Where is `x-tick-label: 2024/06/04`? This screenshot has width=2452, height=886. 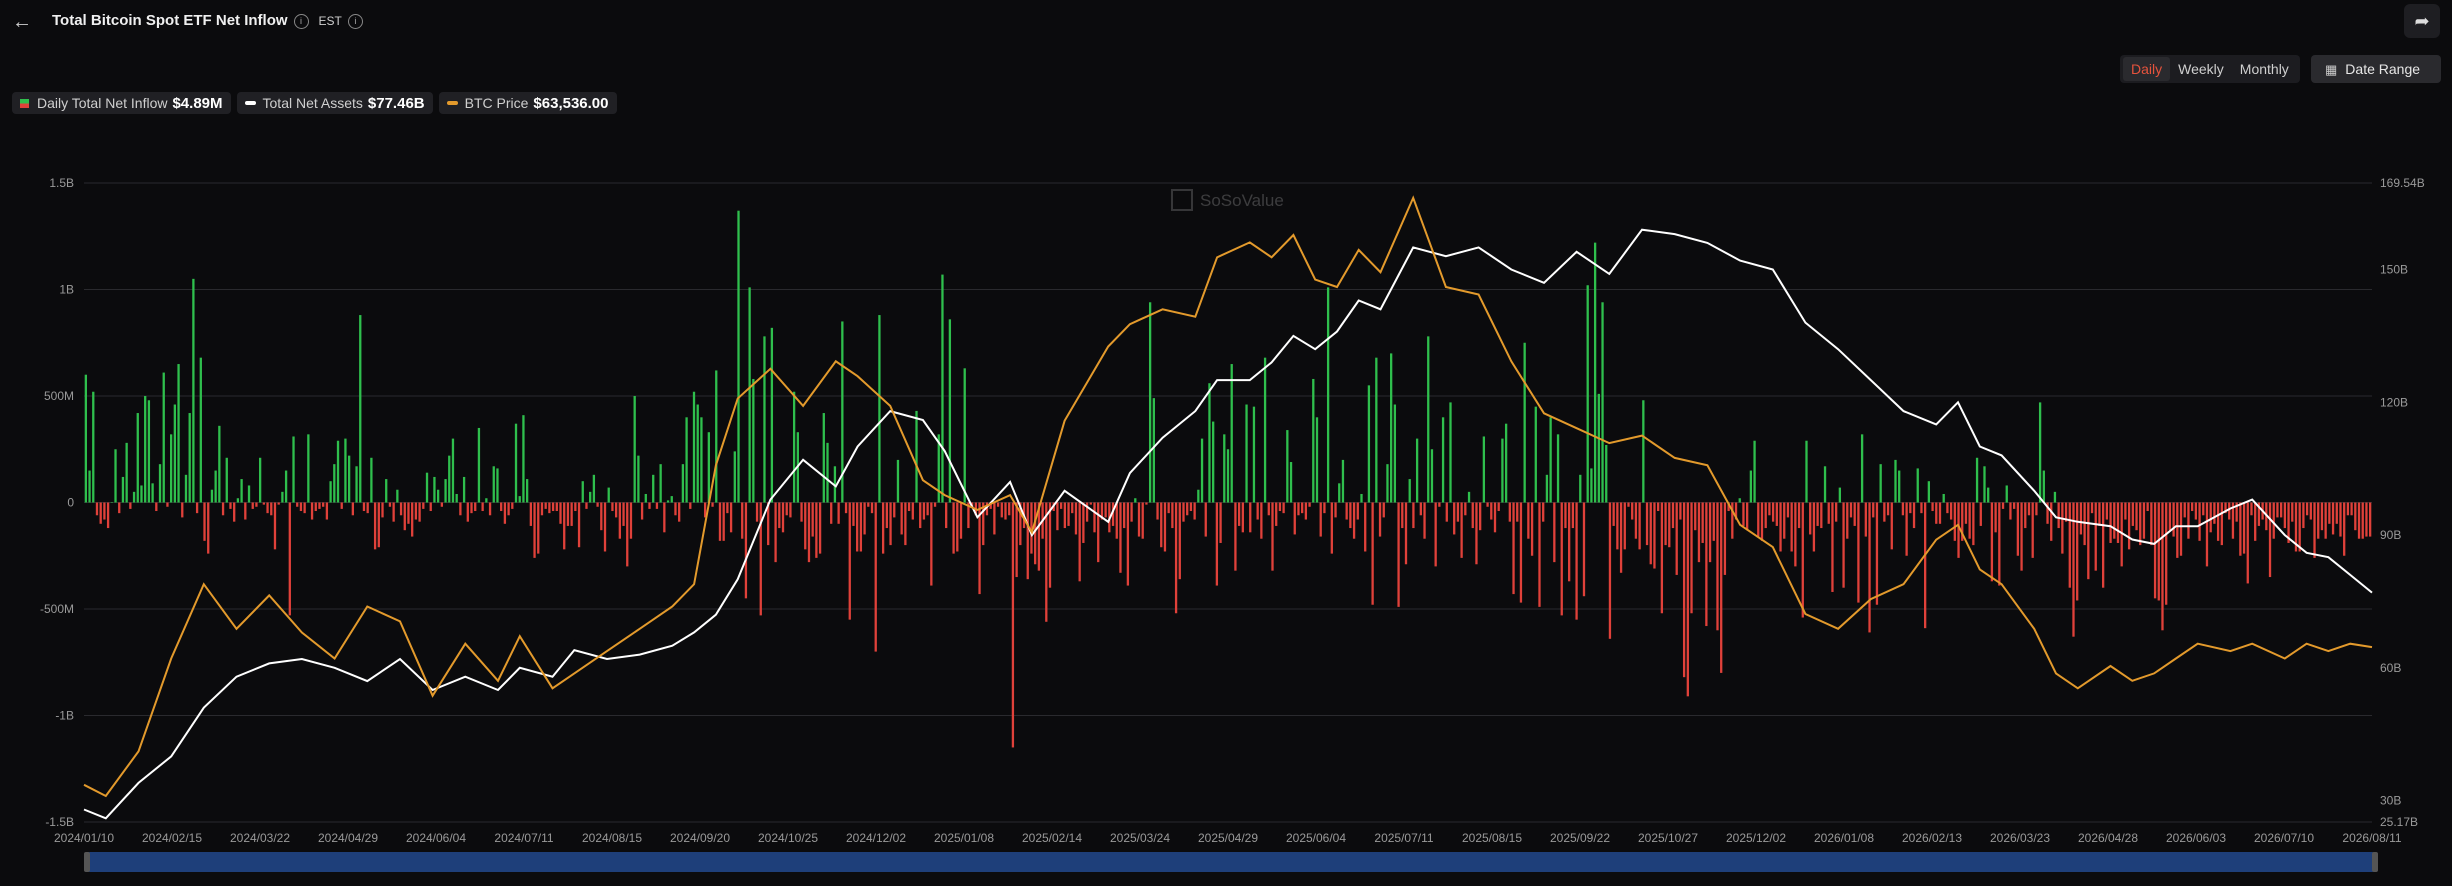 x-tick-label: 2024/06/04 is located at coordinates (436, 838).